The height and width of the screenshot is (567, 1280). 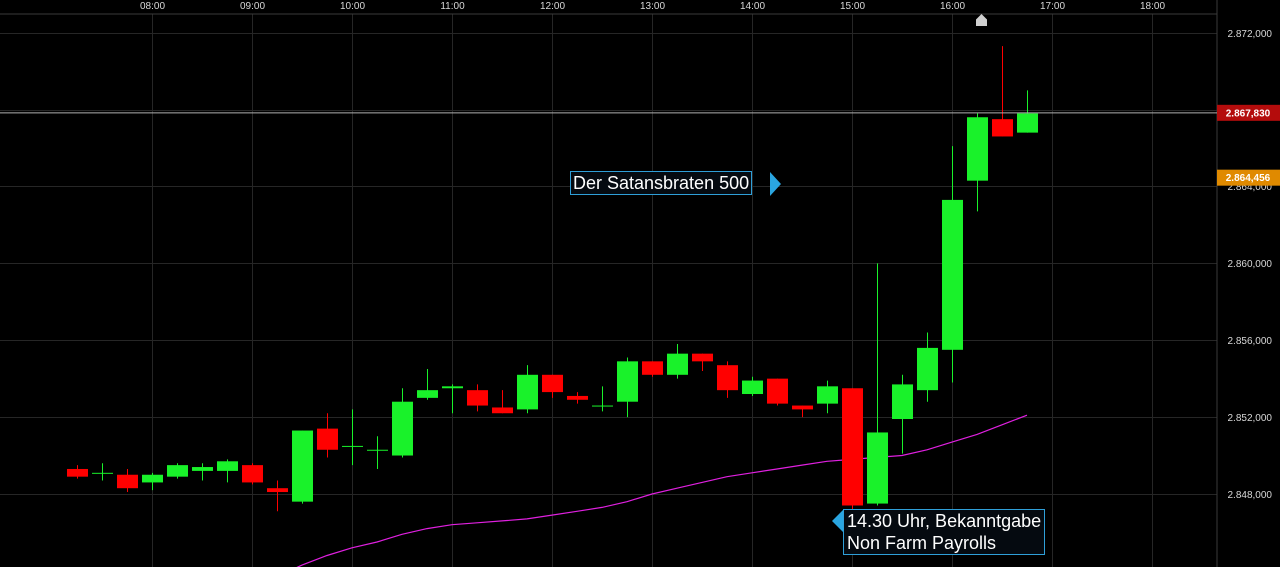 What do you see at coordinates (1250, 341) in the screenshot?
I see `y-tick-label: 2.856,000` at bounding box center [1250, 341].